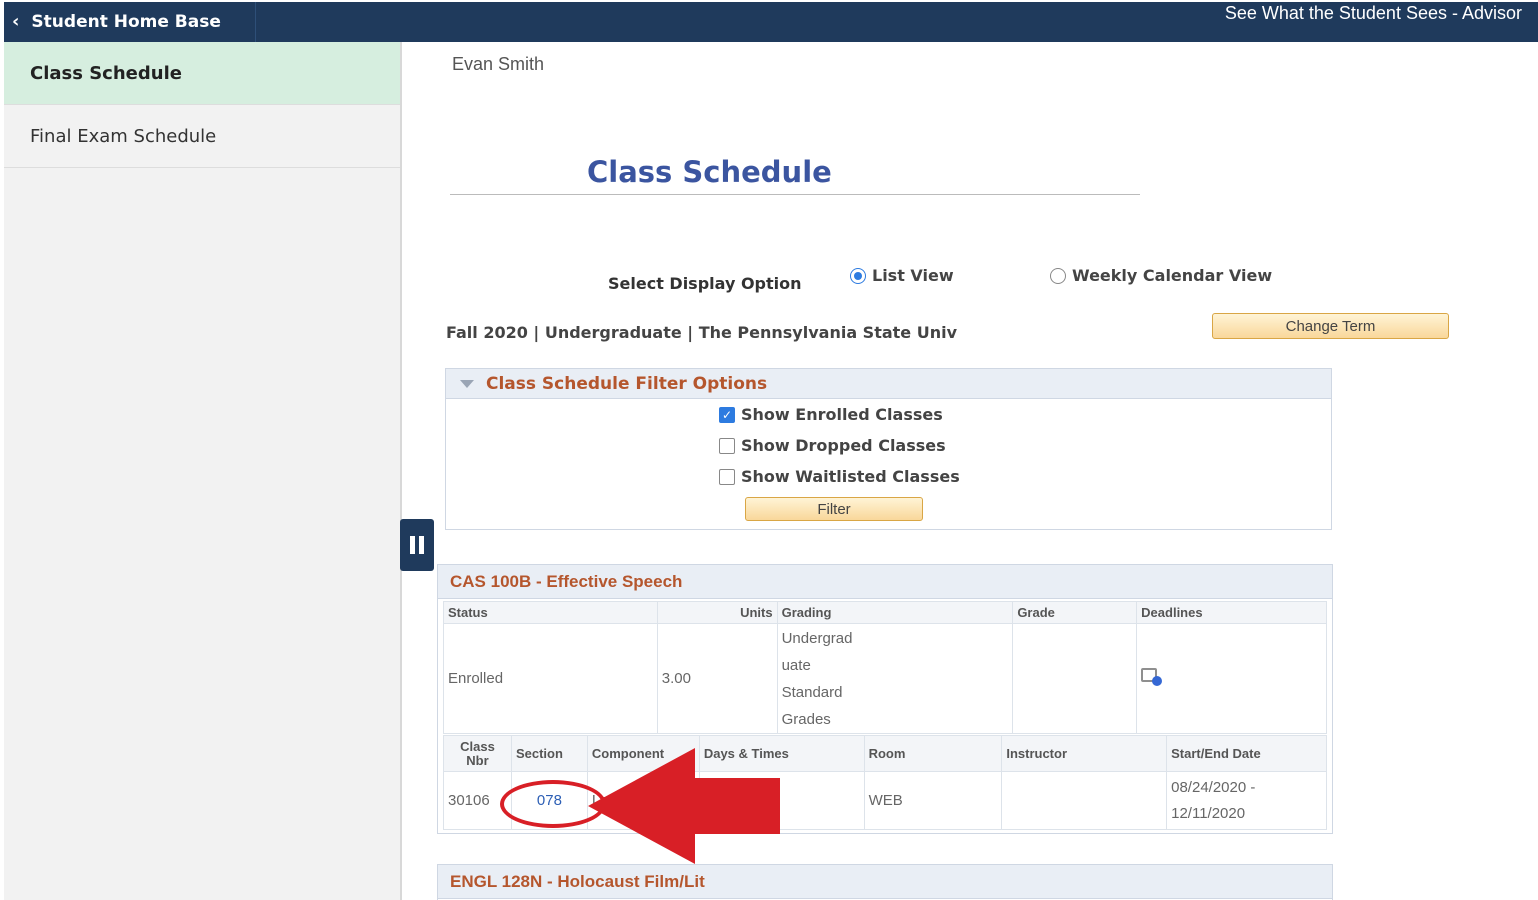  I want to click on column-header-grade: Grade, so click(1075, 612).